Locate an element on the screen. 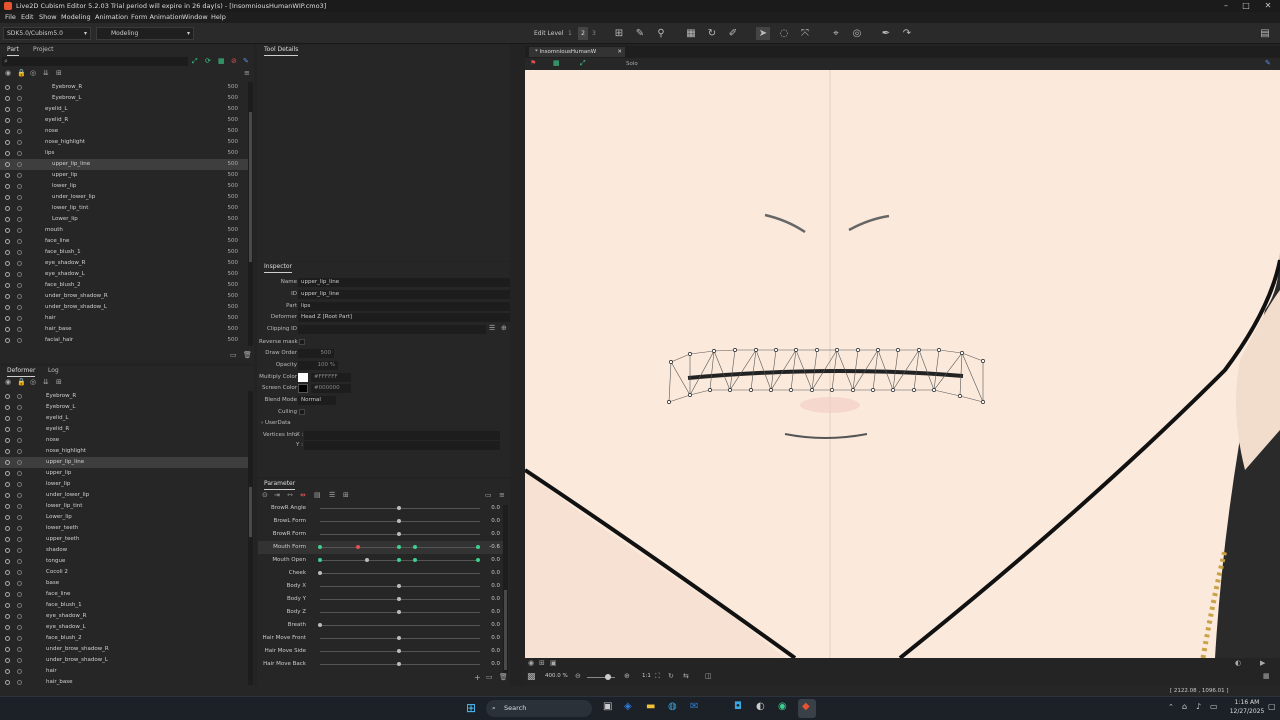 Image resolution: width=1280 pixels, height=720 pixels. steam-icon: ◐ is located at coordinates (760, 706).